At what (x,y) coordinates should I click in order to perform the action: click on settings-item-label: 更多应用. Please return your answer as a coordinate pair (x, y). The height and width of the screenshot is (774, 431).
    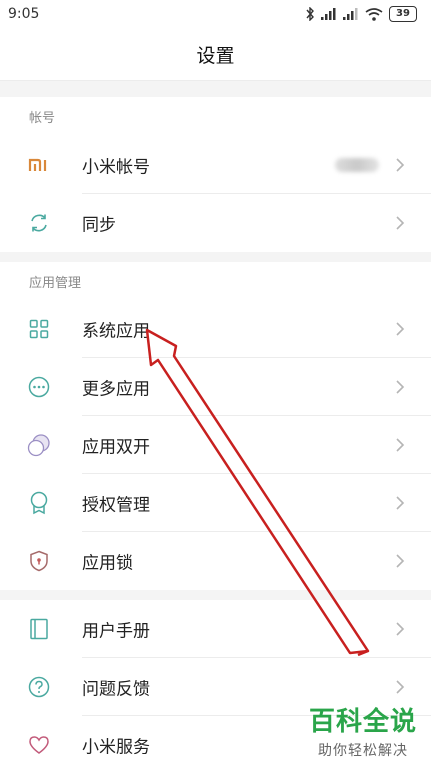
    Looking at the image, I should click on (116, 389).